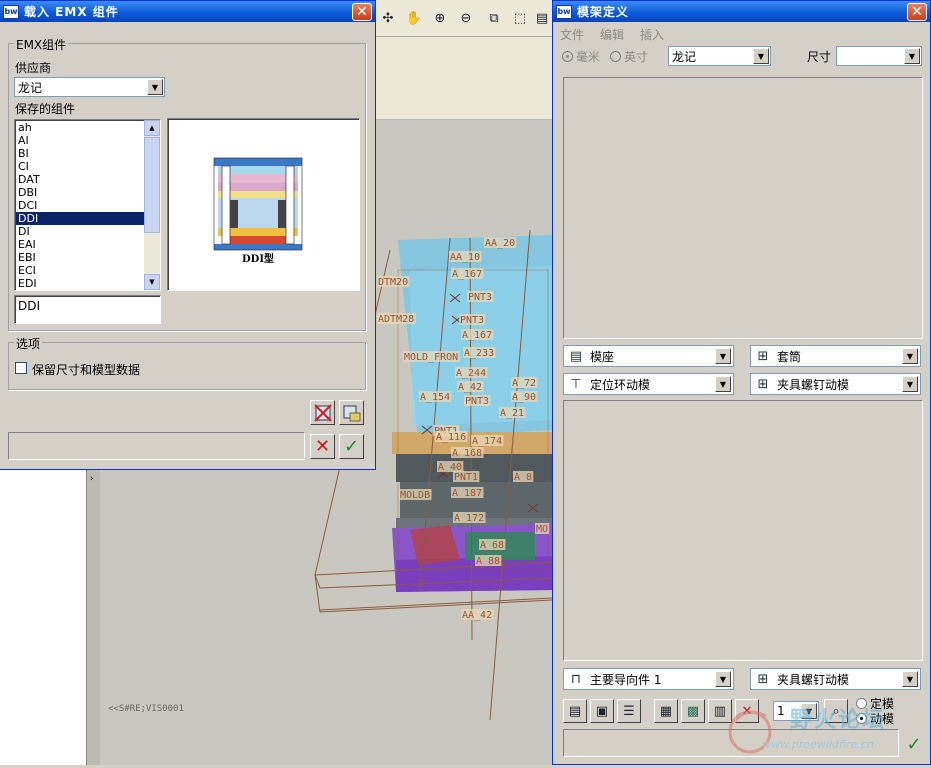  What do you see at coordinates (524, 397) in the screenshot?
I see `cad-datum-label: A_90` at bounding box center [524, 397].